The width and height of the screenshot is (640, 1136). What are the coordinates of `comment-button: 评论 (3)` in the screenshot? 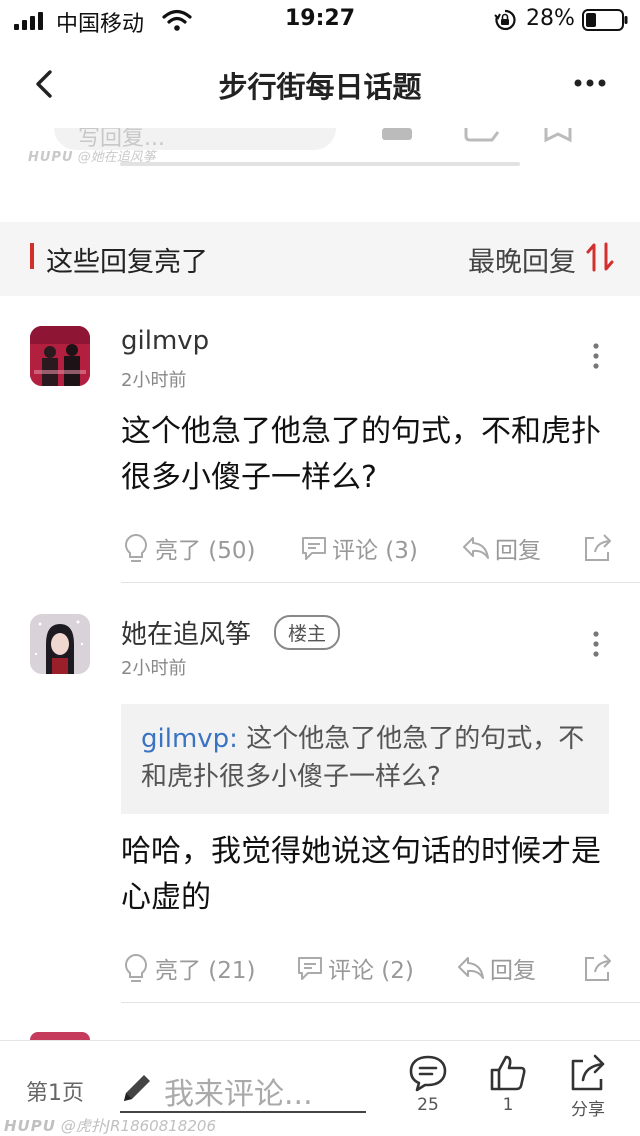 It's located at (359, 548).